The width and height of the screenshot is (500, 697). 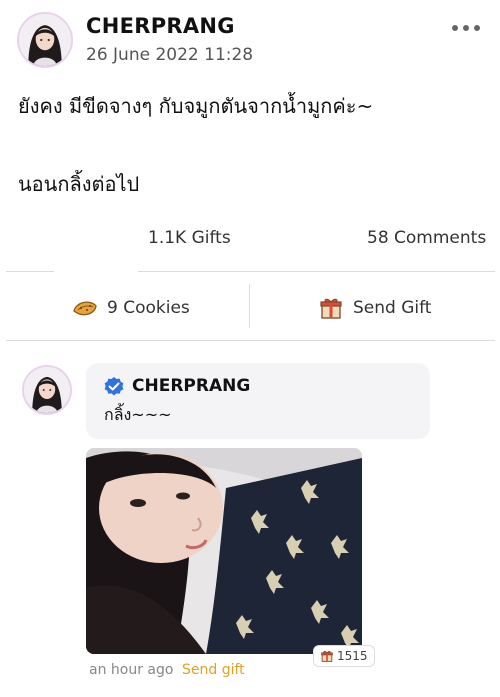 I want to click on gifts-count: 1.1K Gifts, so click(x=189, y=238).